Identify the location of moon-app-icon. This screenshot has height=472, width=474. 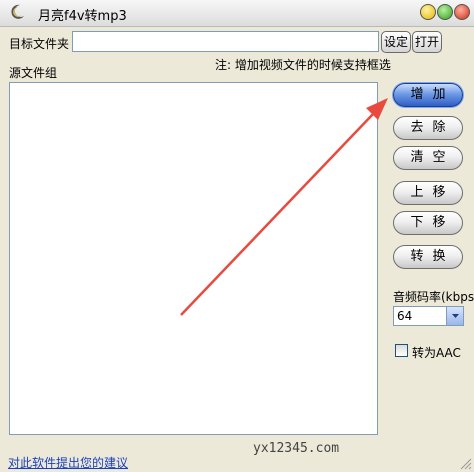
(17, 11).